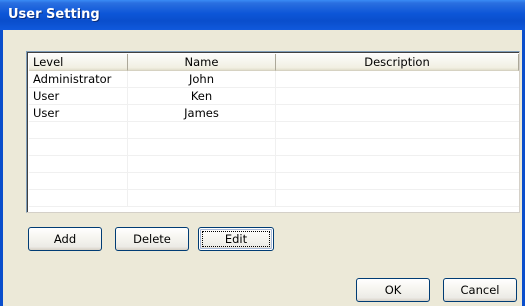  I want to click on delete-button-label: Delete, so click(152, 239).